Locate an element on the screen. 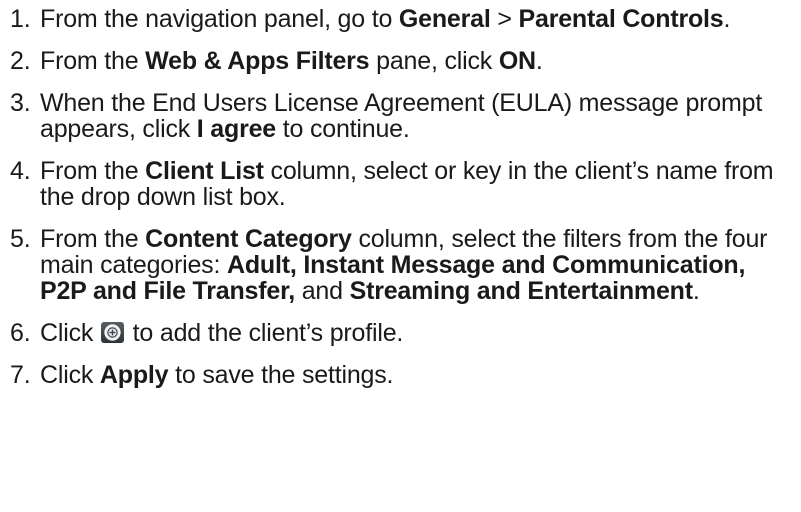 This screenshot has width=801, height=512. step-number: 5. is located at coordinates (20, 239).